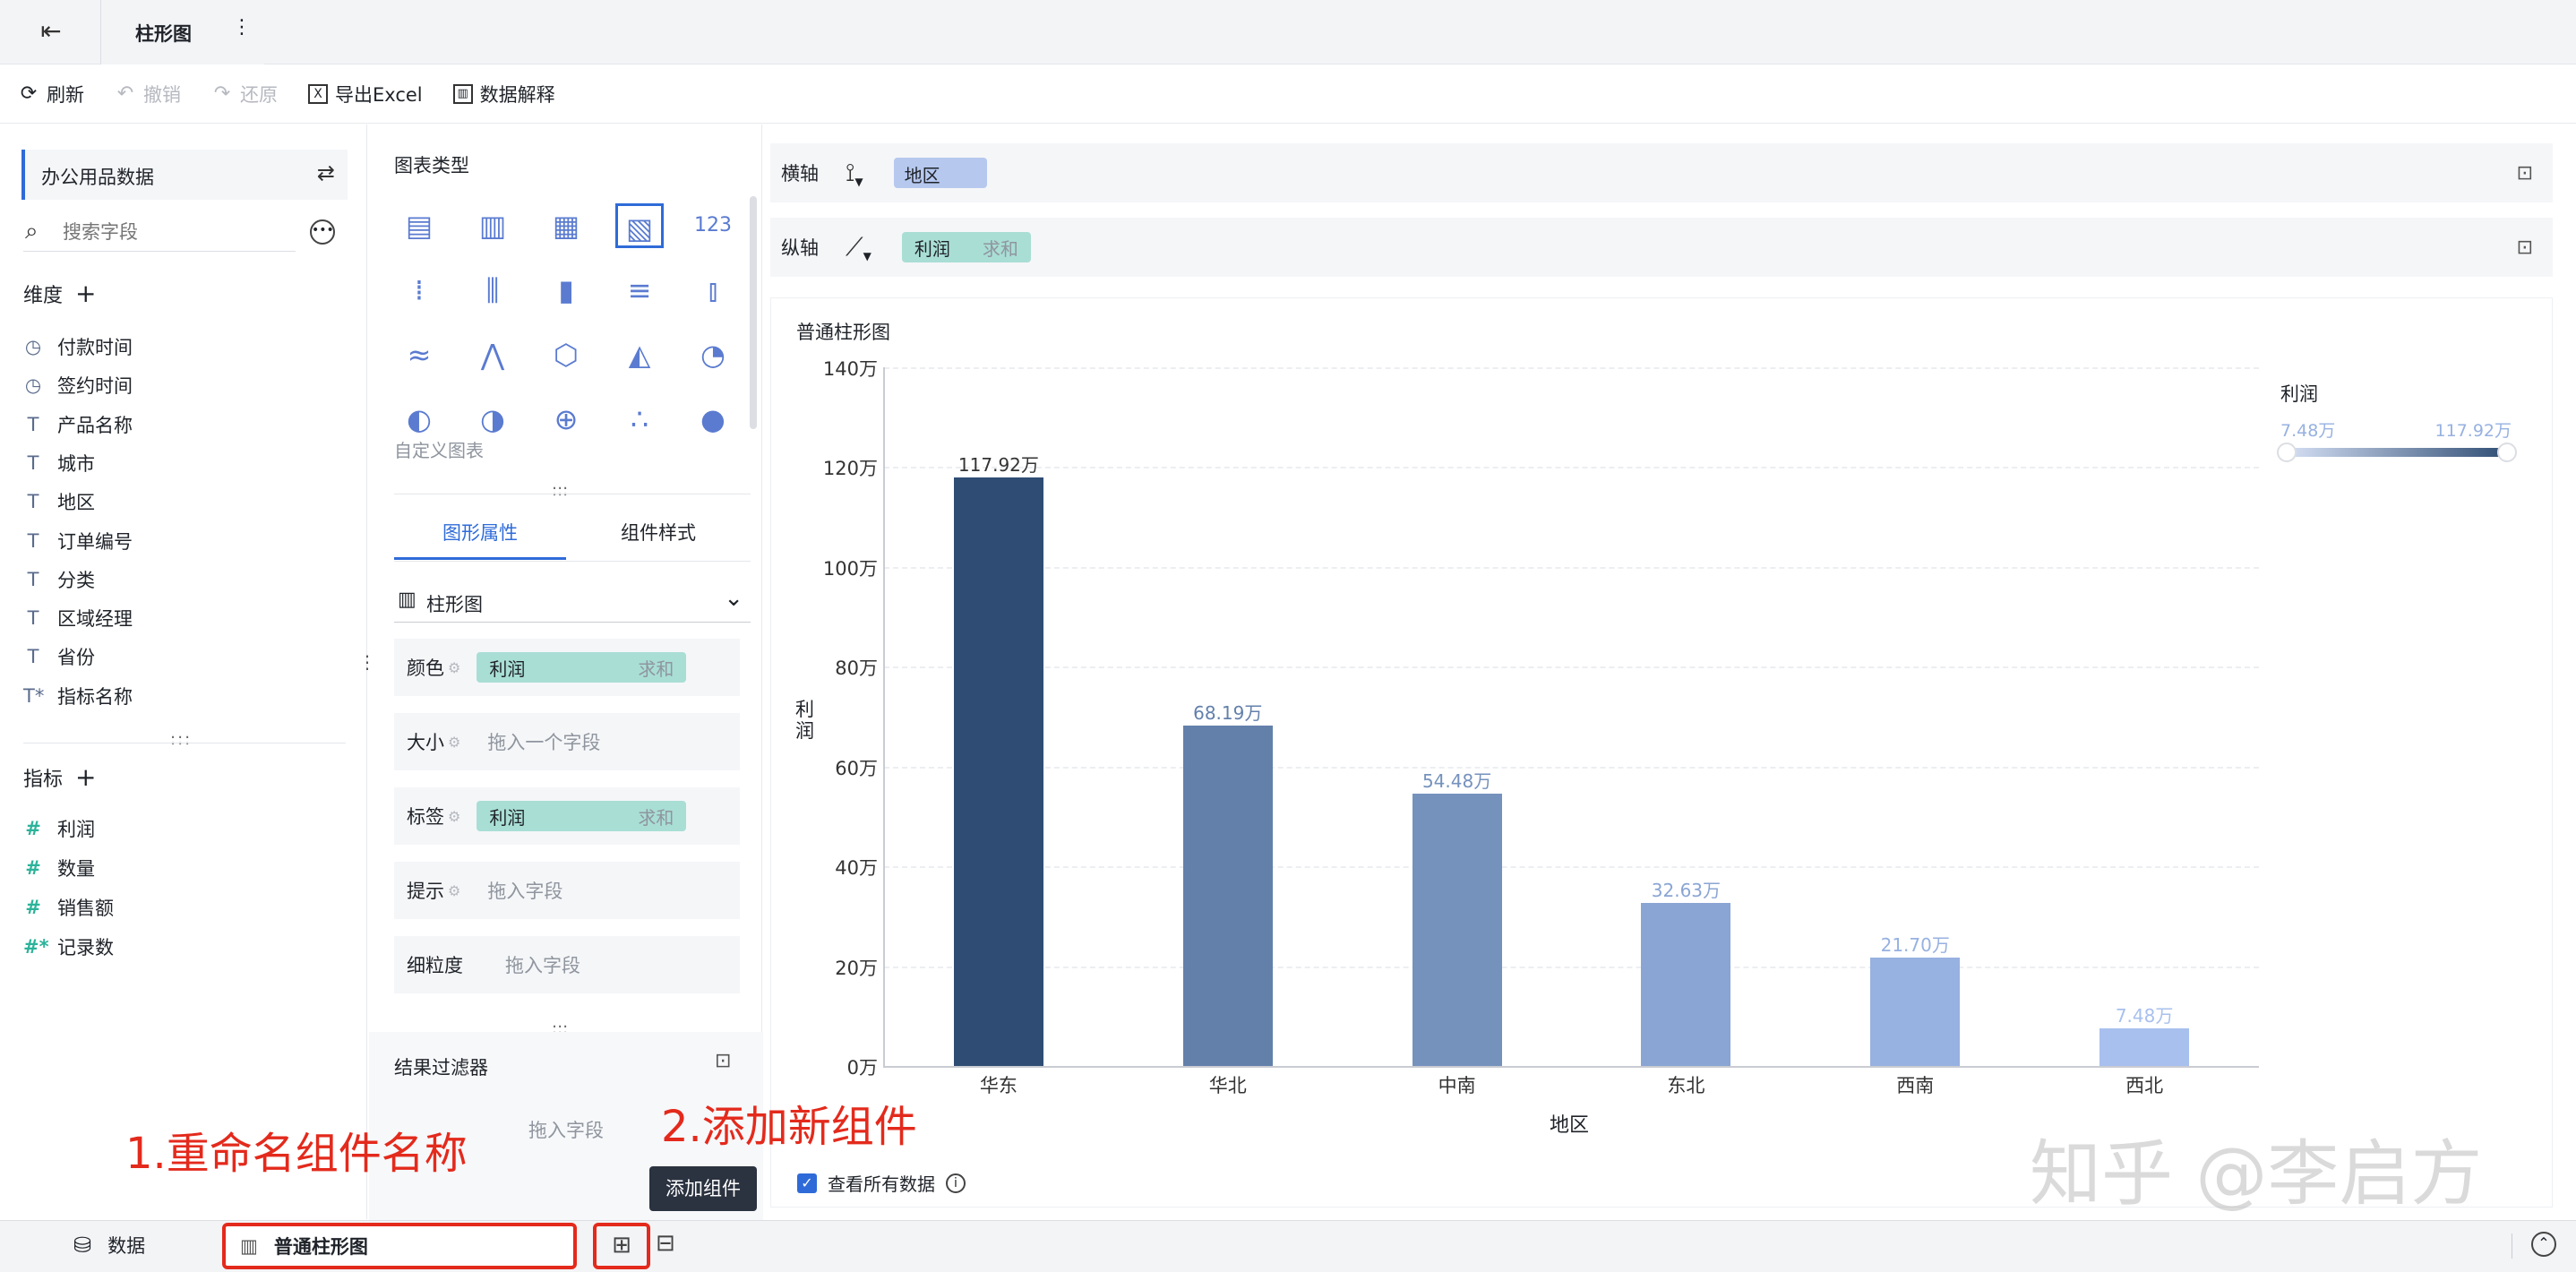  What do you see at coordinates (59, 463) in the screenshot?
I see `dimension-item: T 城市` at bounding box center [59, 463].